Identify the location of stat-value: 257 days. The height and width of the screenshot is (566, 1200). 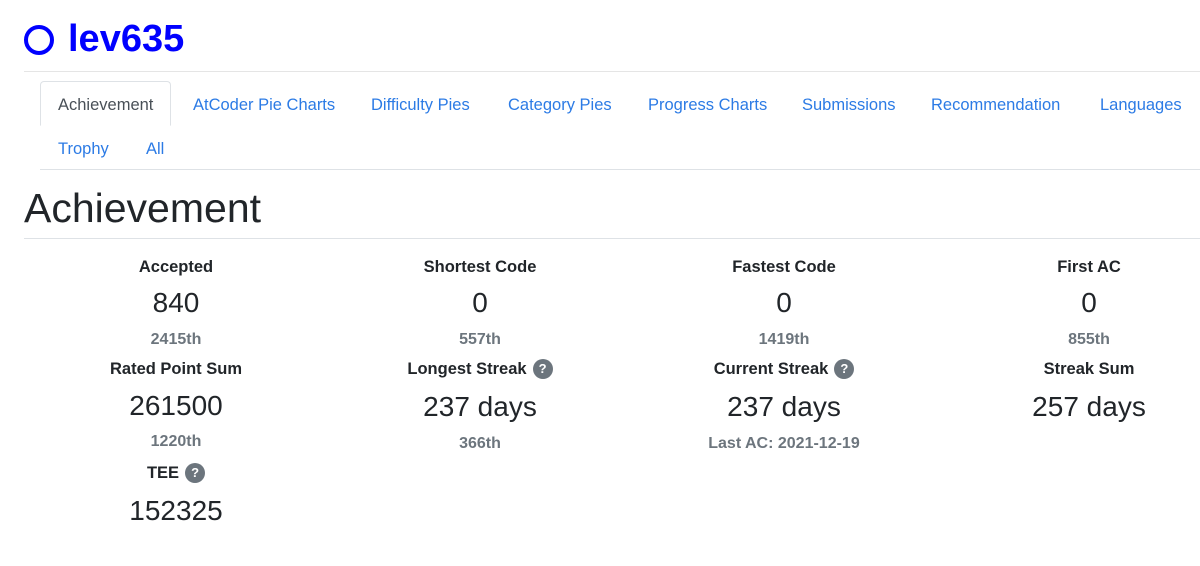
(1089, 406).